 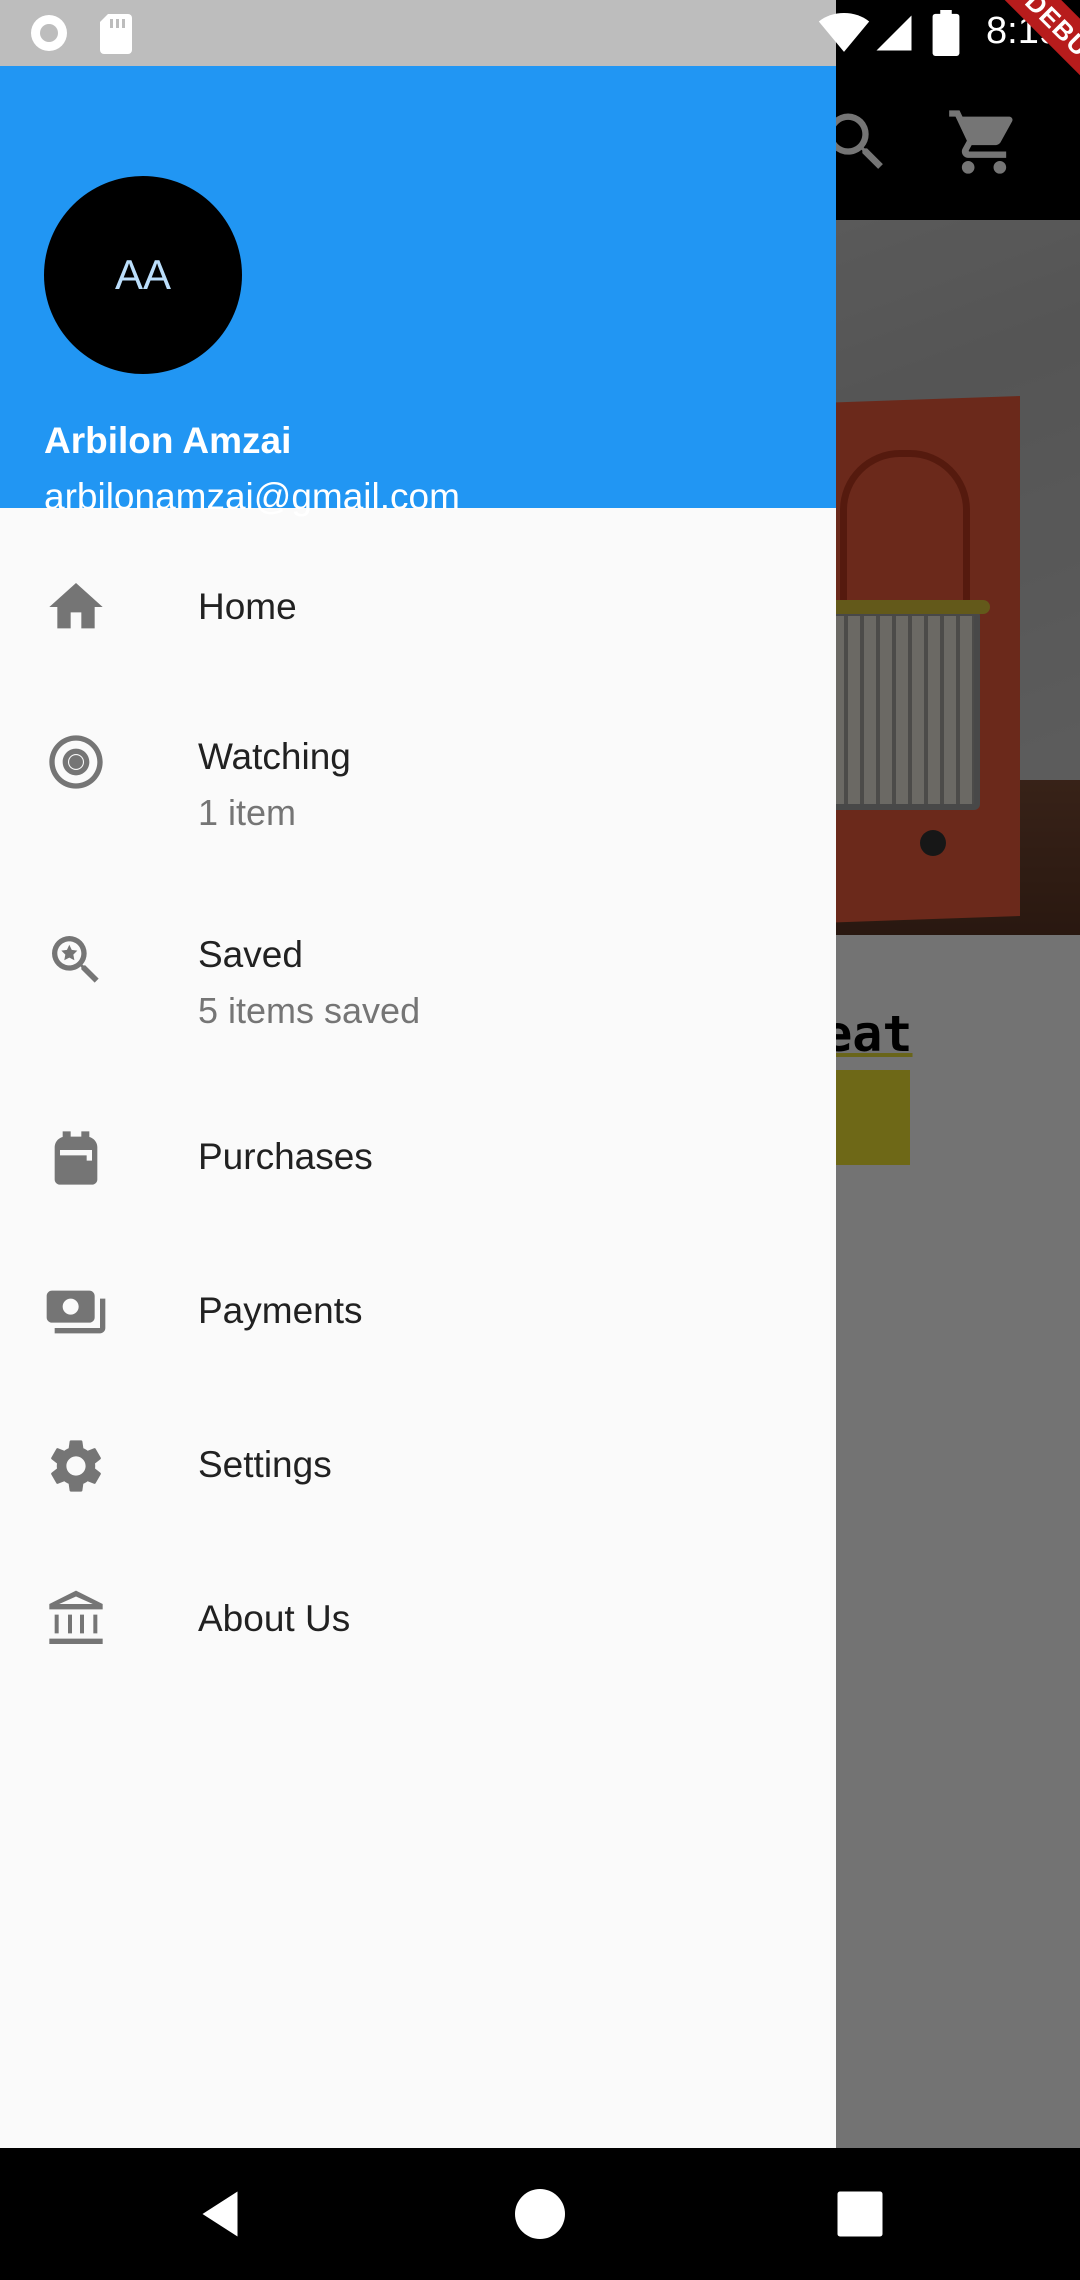 What do you see at coordinates (274, 756) in the screenshot?
I see `drawer-item-label: Watching` at bounding box center [274, 756].